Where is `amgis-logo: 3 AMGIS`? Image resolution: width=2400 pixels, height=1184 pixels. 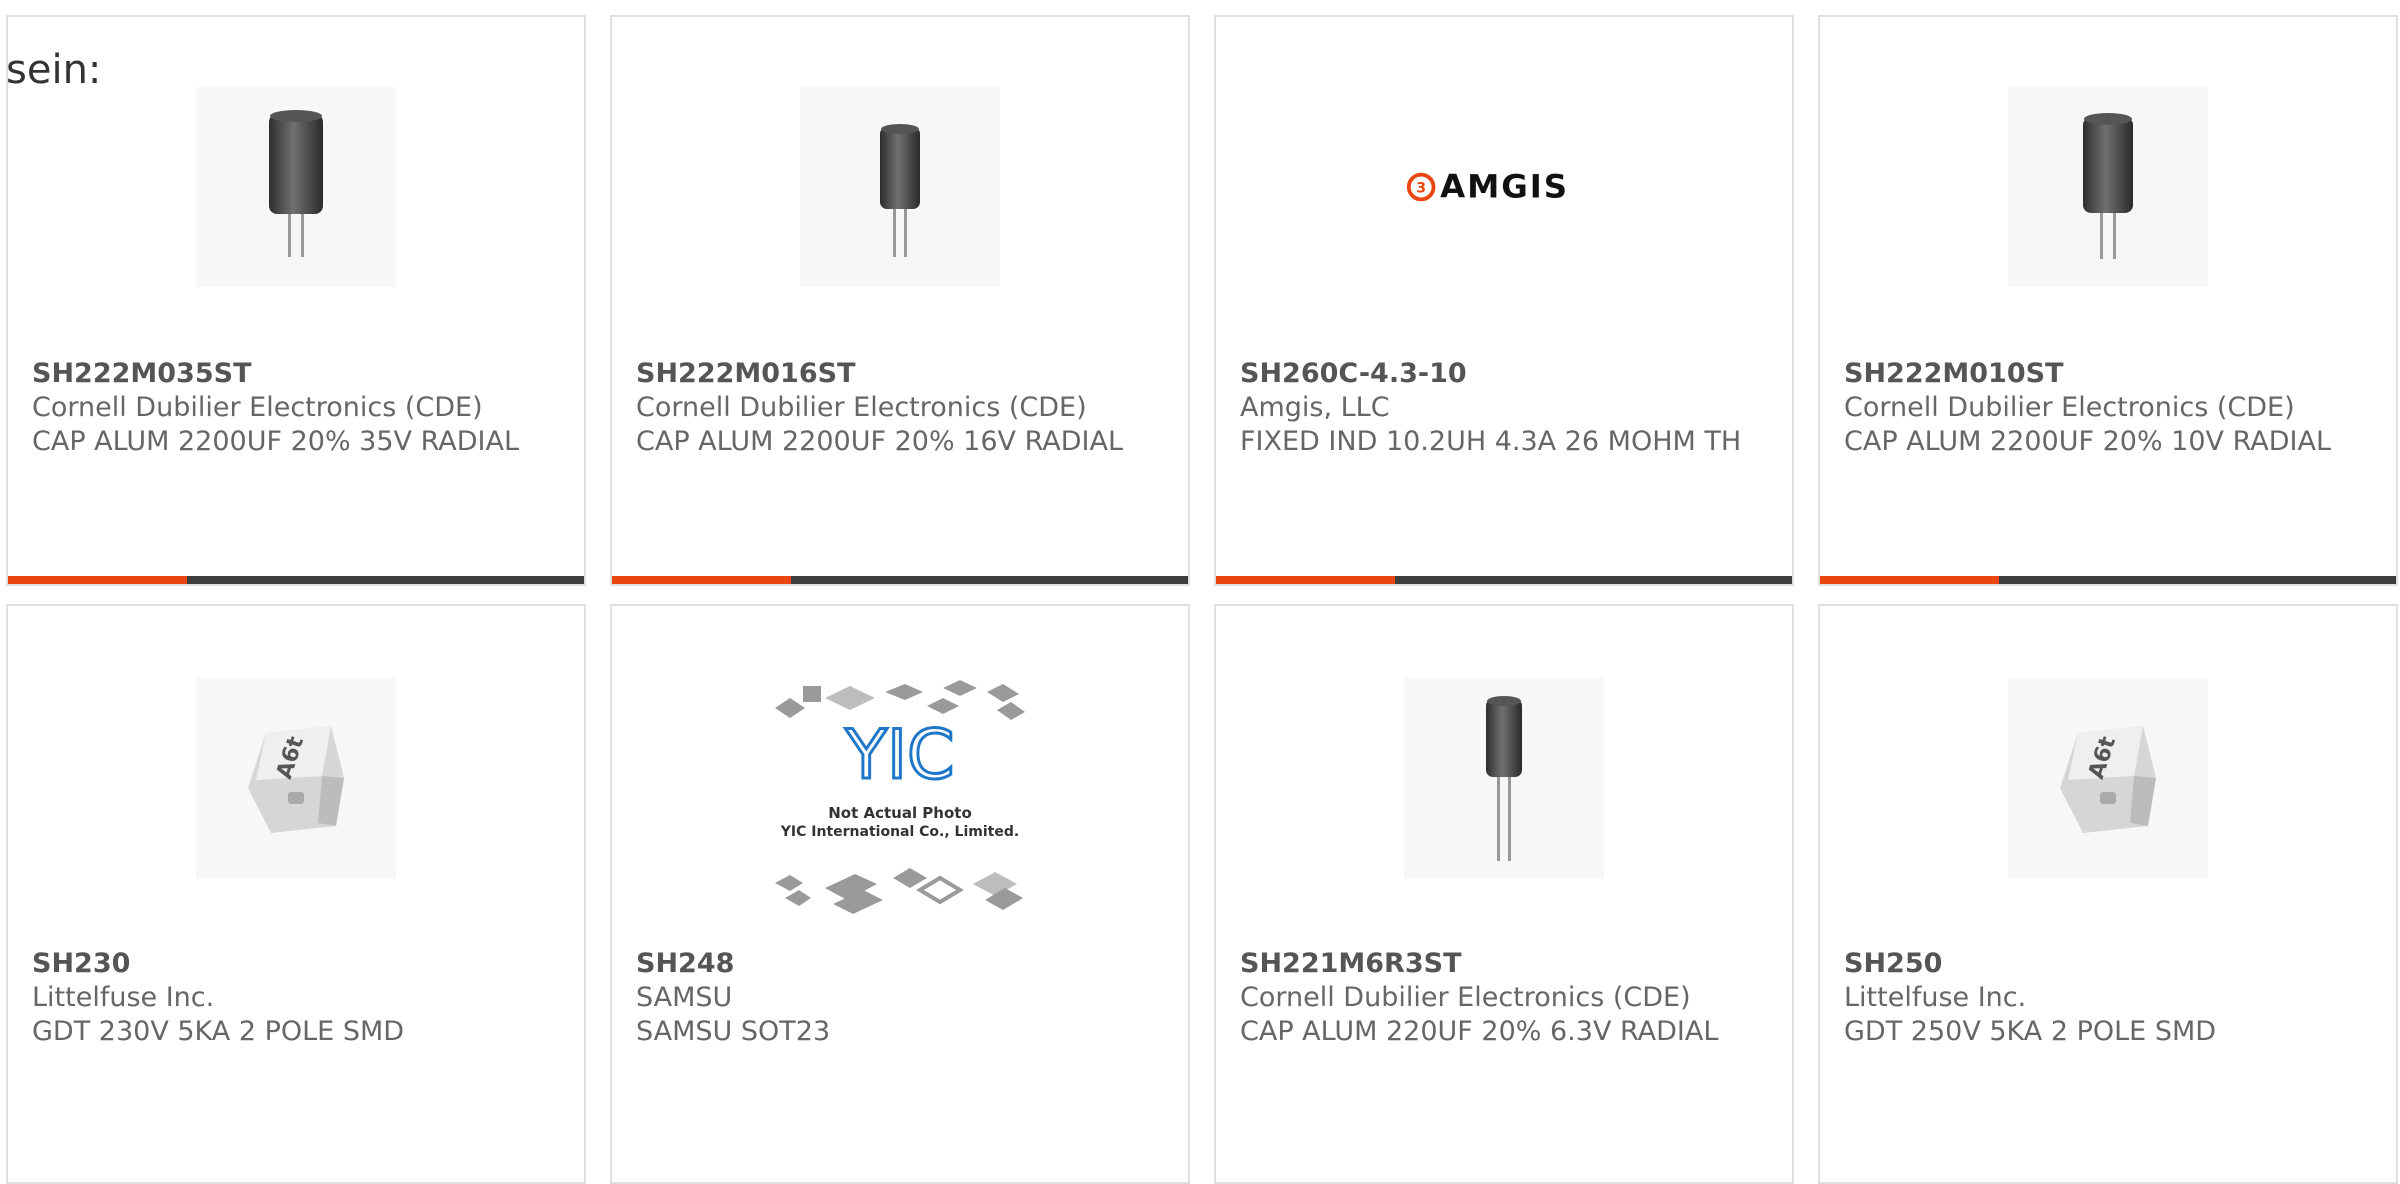
amgis-logo: 3 AMGIS is located at coordinates (1487, 186).